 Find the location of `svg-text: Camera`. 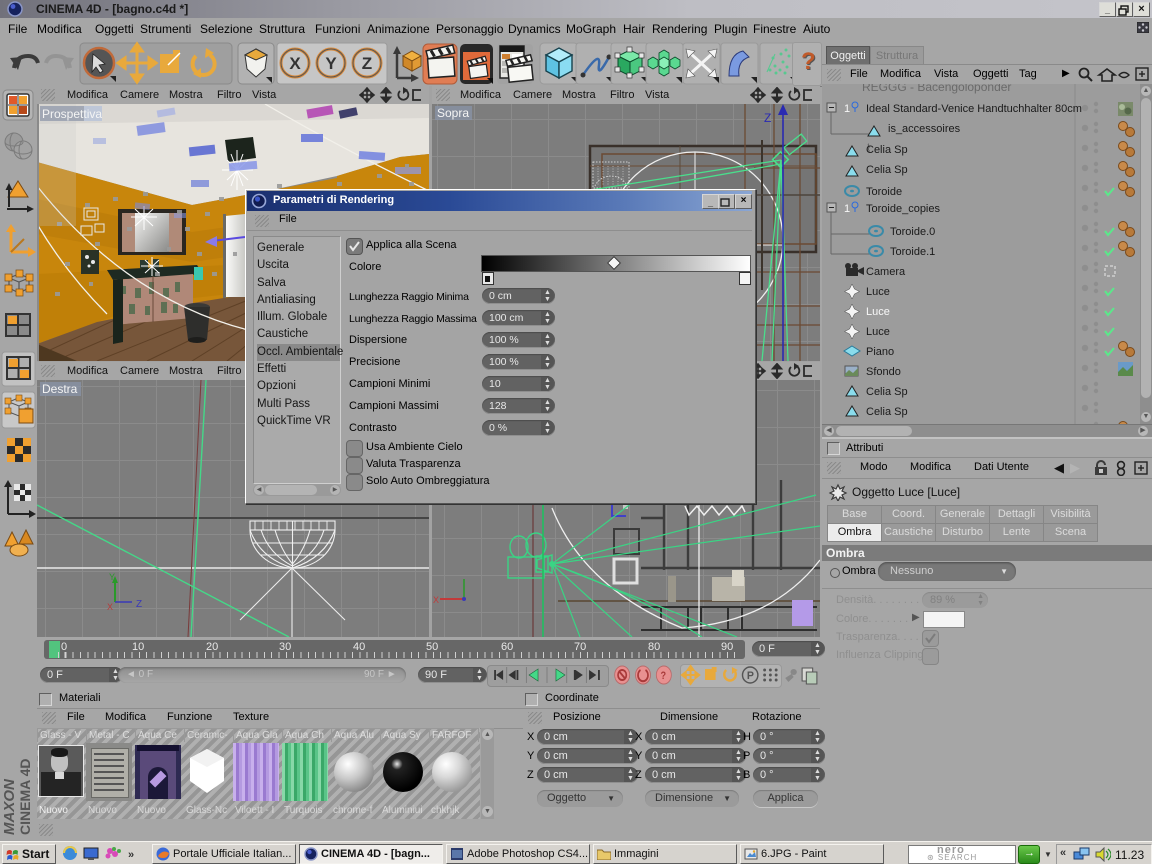

svg-text: Camera is located at coordinates (886, 272).